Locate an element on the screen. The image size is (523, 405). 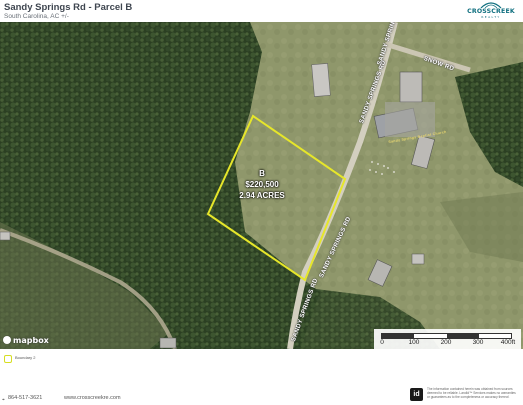
page-subtitle: South Carolina, AC +/- is located at coordinates (36, 16).